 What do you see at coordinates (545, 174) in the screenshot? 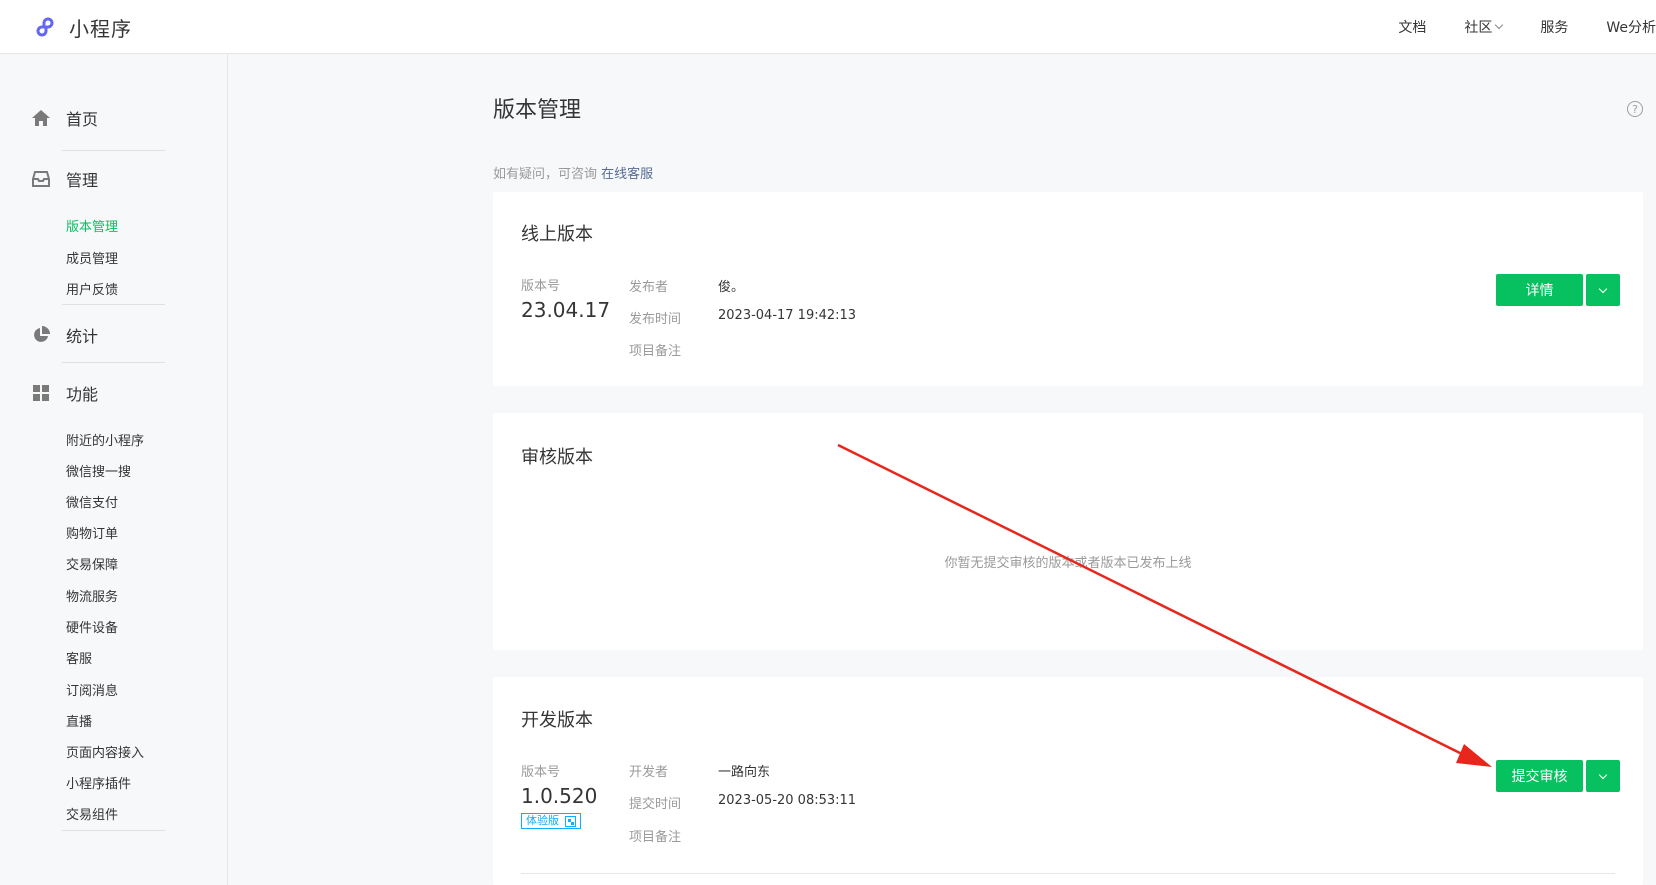
I see `consult-text: 如有疑问，可咨询` at bounding box center [545, 174].